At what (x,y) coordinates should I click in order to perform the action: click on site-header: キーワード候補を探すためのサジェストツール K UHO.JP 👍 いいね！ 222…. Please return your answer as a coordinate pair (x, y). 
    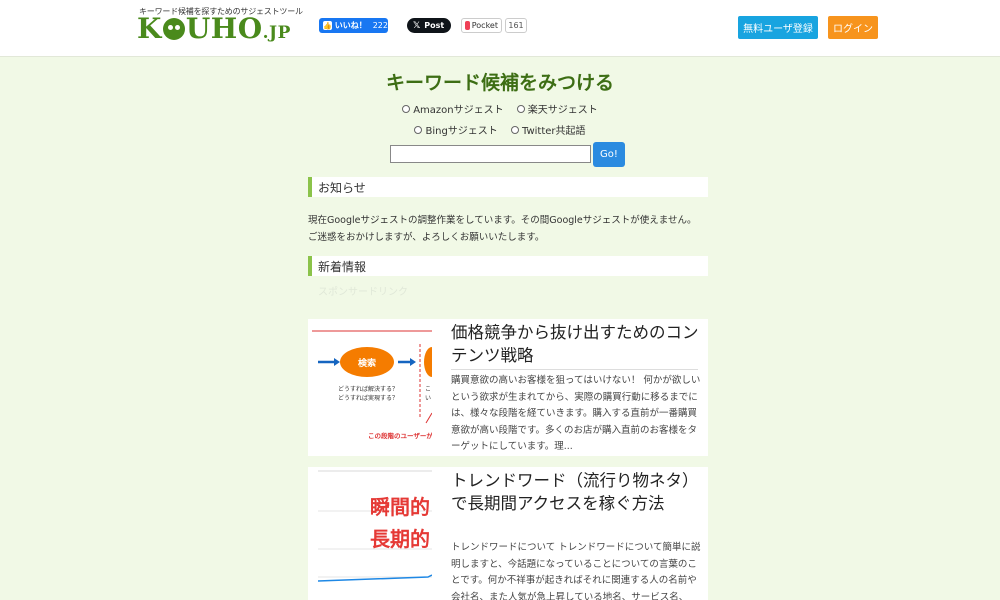
    Looking at the image, I should click on (500, 28).